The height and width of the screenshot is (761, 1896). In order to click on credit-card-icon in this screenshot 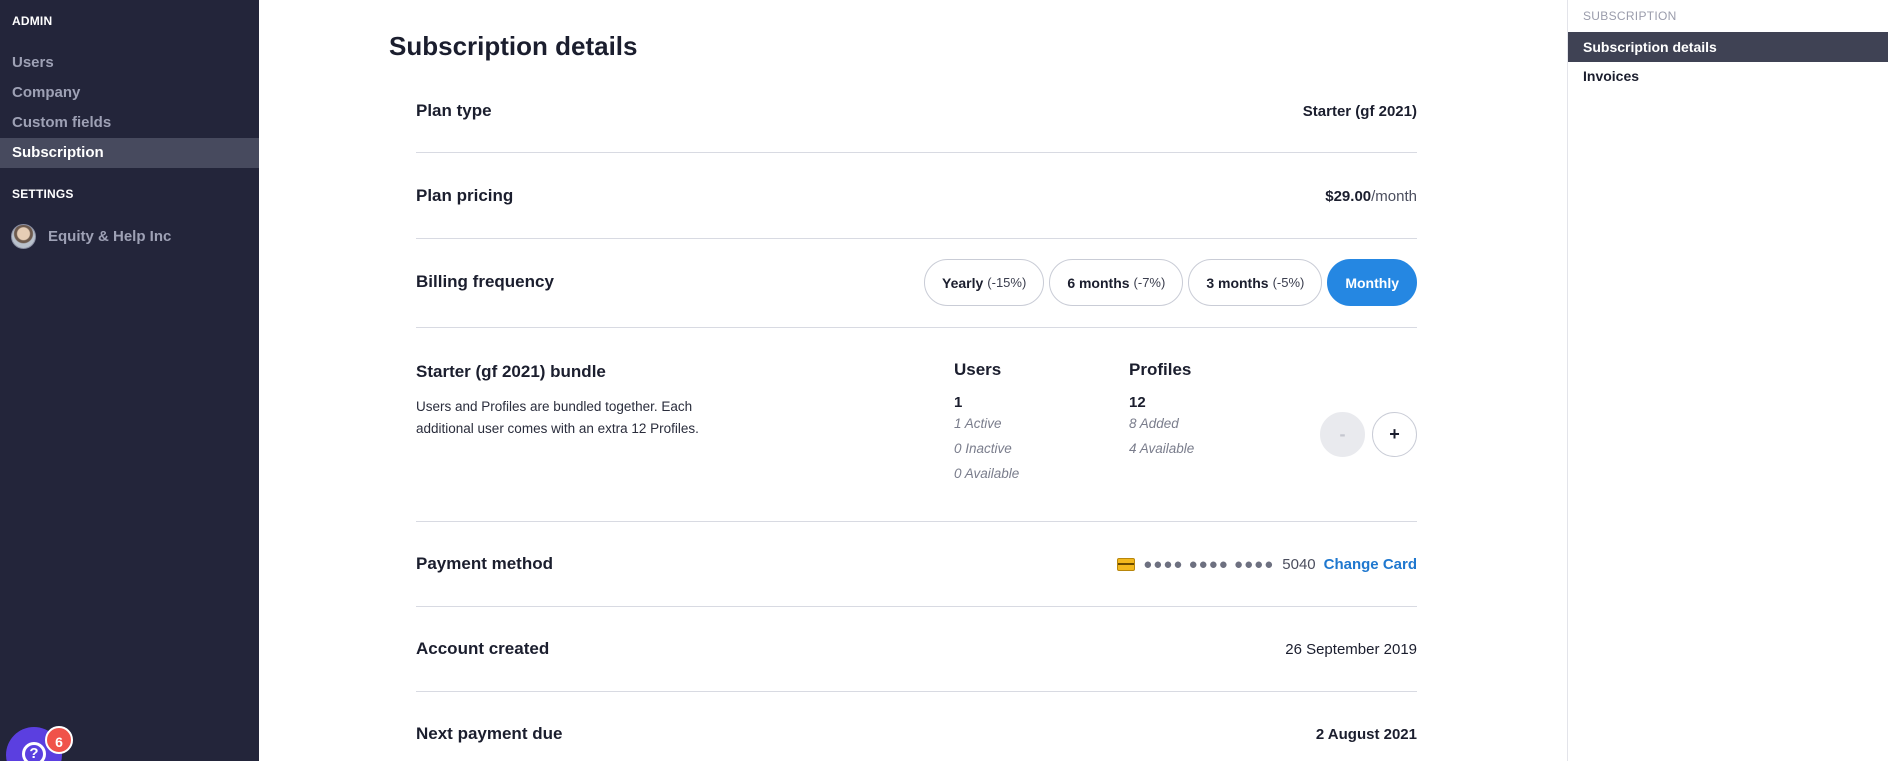, I will do `click(1126, 564)`.